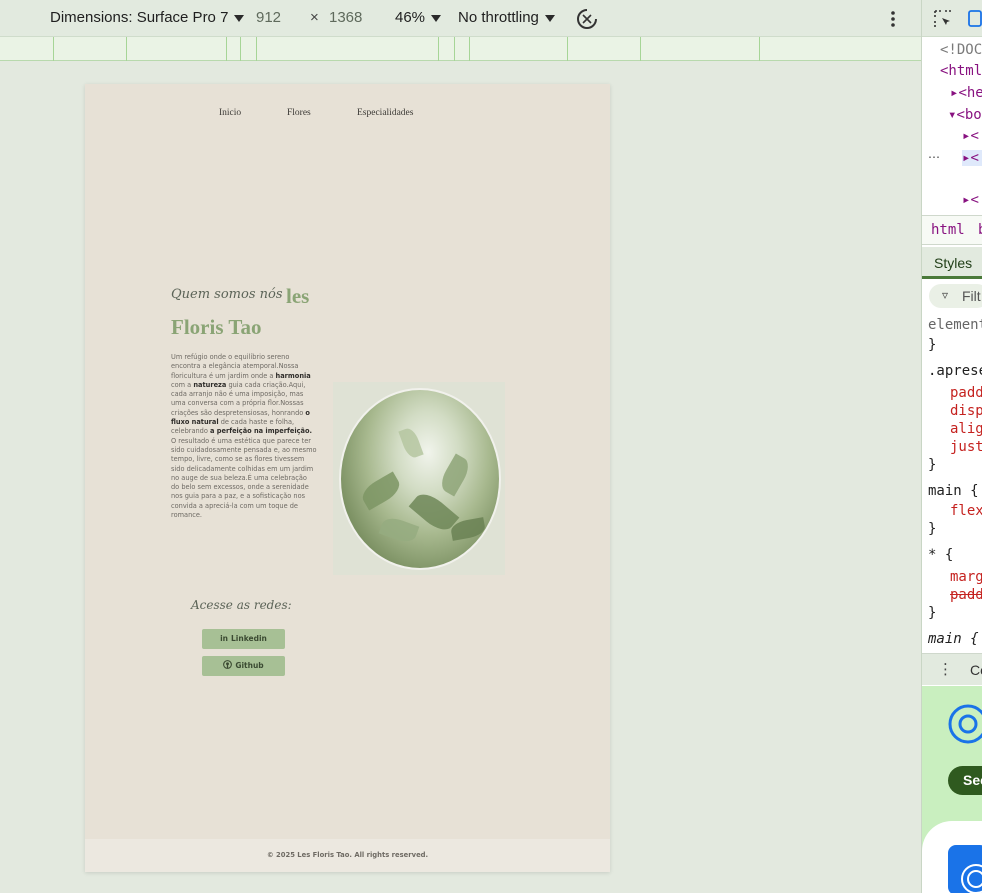 The height and width of the screenshot is (893, 982). I want to click on styles-filter-input: ▿ Filt, so click(955, 296).